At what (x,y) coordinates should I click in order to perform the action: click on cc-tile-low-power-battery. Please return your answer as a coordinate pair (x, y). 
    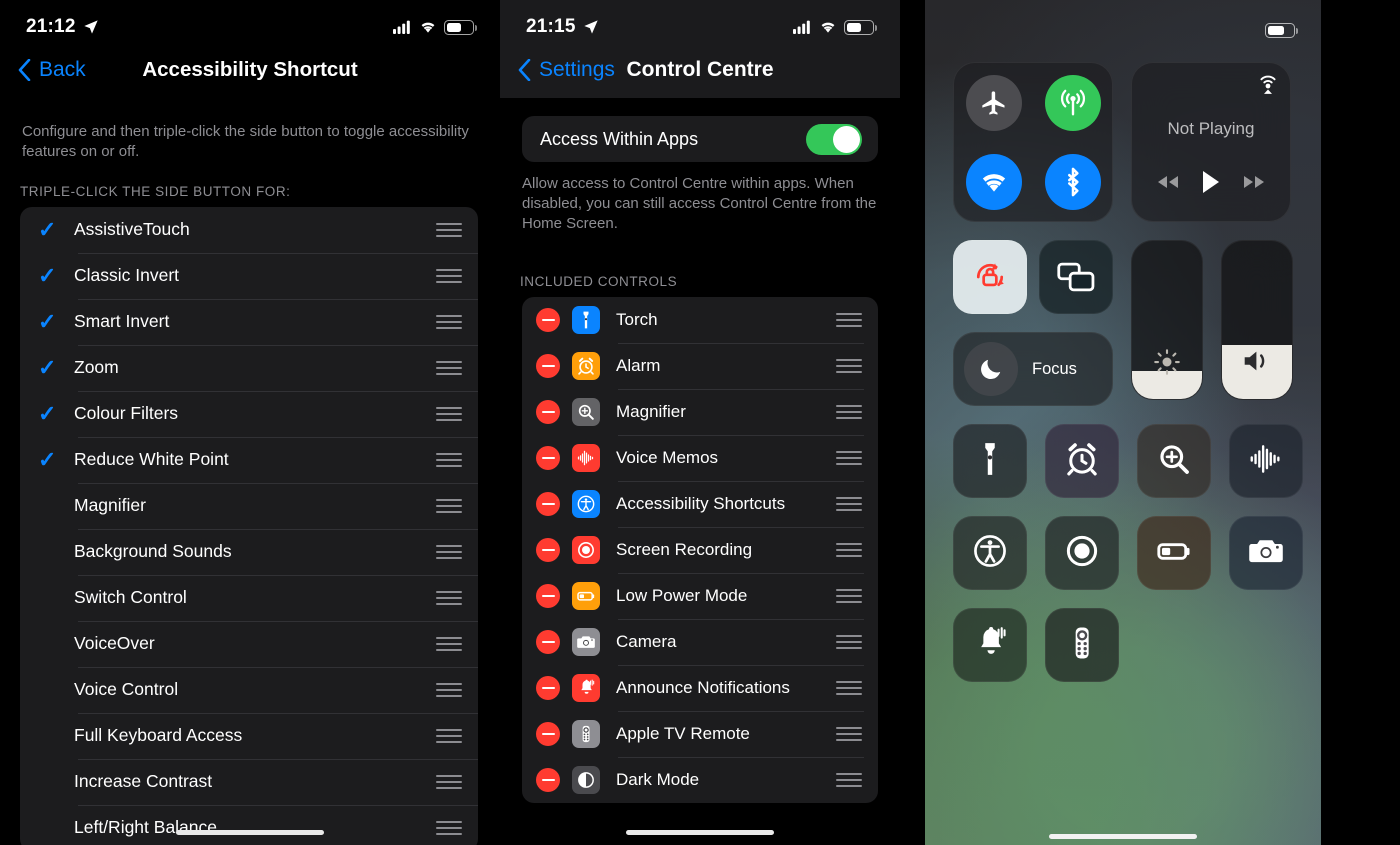
    Looking at the image, I should click on (1174, 553).